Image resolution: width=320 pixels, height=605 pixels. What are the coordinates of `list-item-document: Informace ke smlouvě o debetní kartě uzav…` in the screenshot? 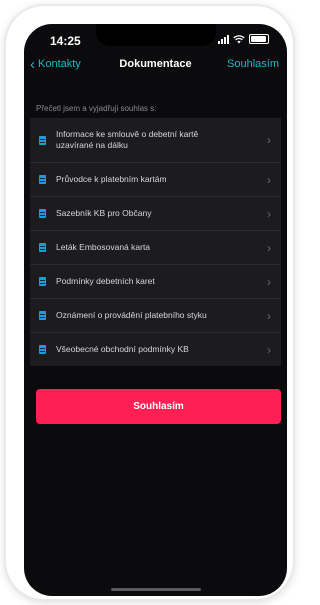 It's located at (155, 140).